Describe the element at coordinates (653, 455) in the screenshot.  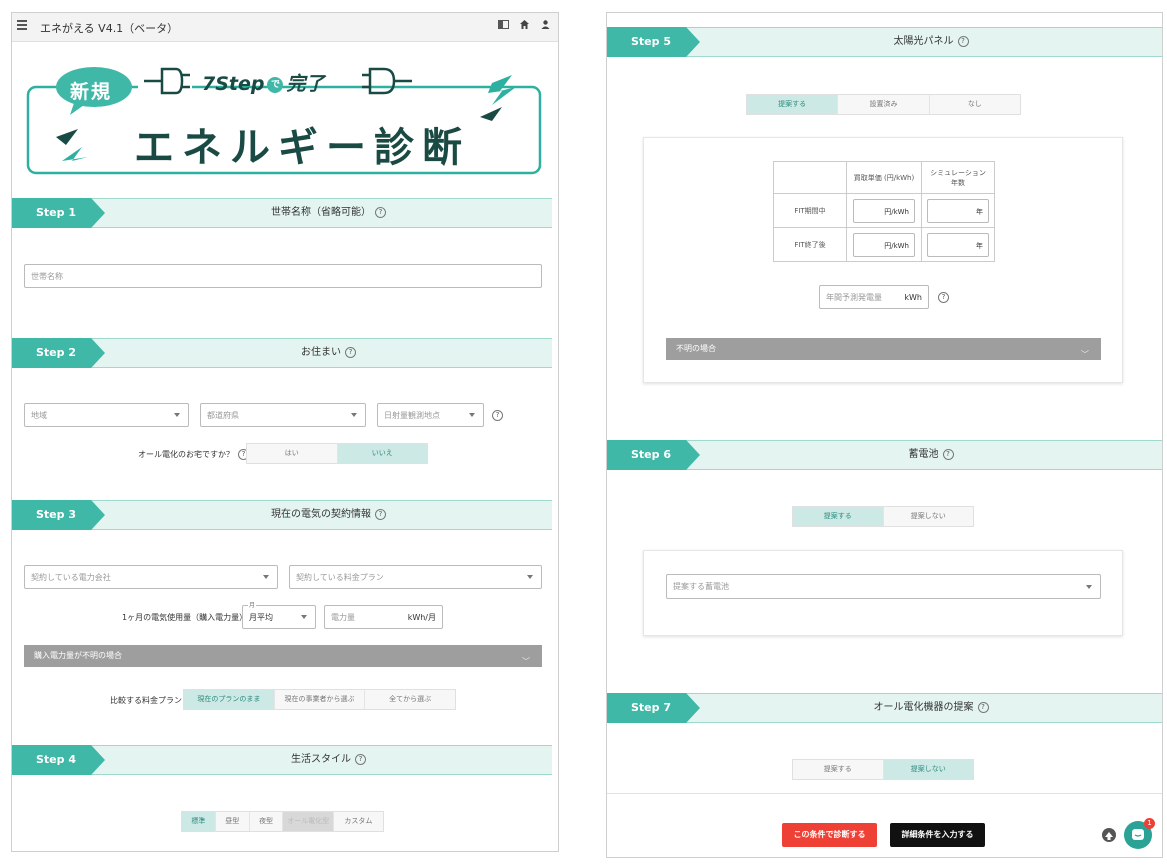
I see `step6-tag: Step 6` at that location.